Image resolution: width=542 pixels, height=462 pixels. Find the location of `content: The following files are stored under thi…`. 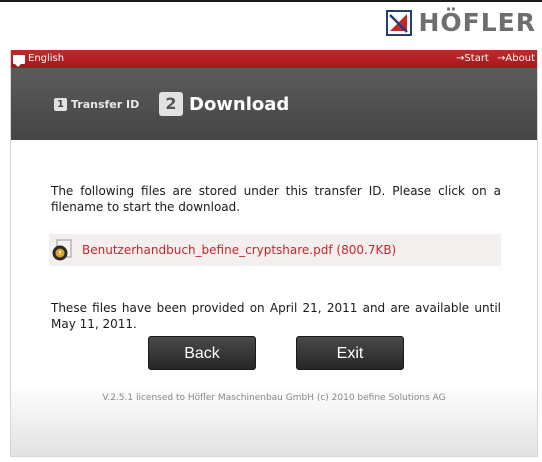

content: The following files are stored under thi… is located at coordinates (276, 199).